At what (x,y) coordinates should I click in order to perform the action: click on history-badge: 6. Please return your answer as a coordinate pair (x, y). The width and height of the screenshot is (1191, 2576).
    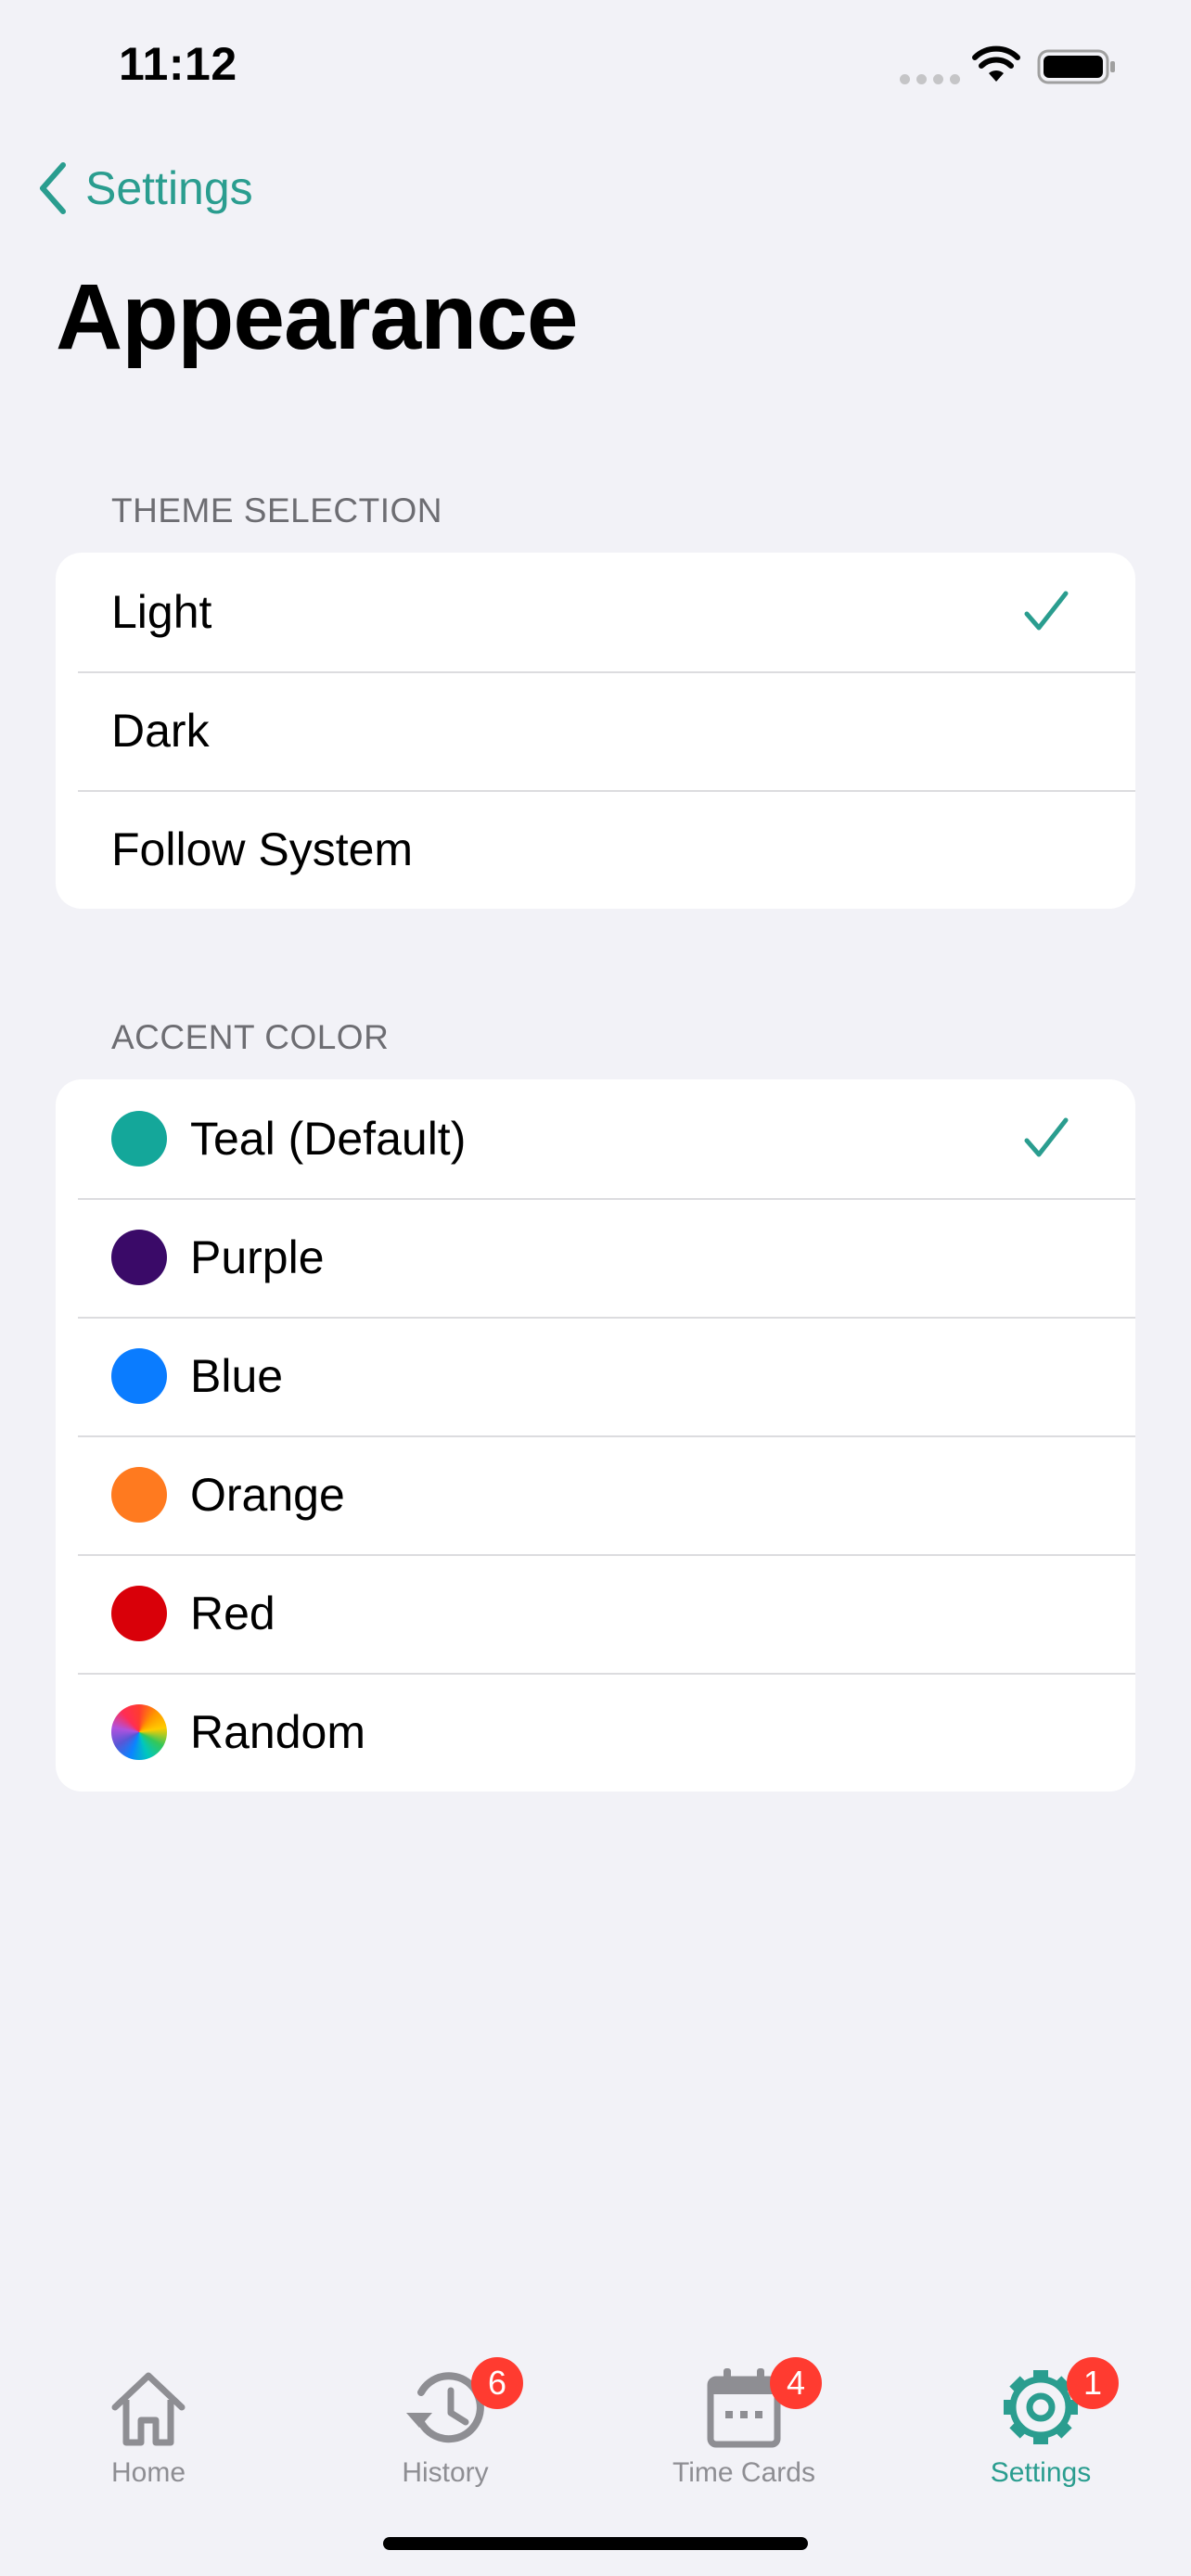
    Looking at the image, I should click on (497, 2383).